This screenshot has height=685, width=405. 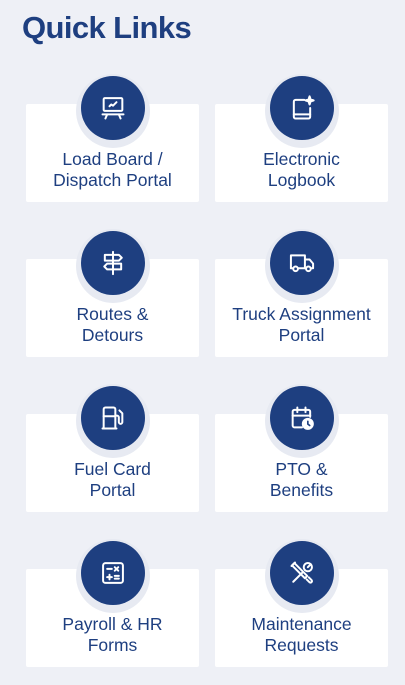 I want to click on quick-link-pto-benefits: PTO & Benefits, so click(x=301, y=448).